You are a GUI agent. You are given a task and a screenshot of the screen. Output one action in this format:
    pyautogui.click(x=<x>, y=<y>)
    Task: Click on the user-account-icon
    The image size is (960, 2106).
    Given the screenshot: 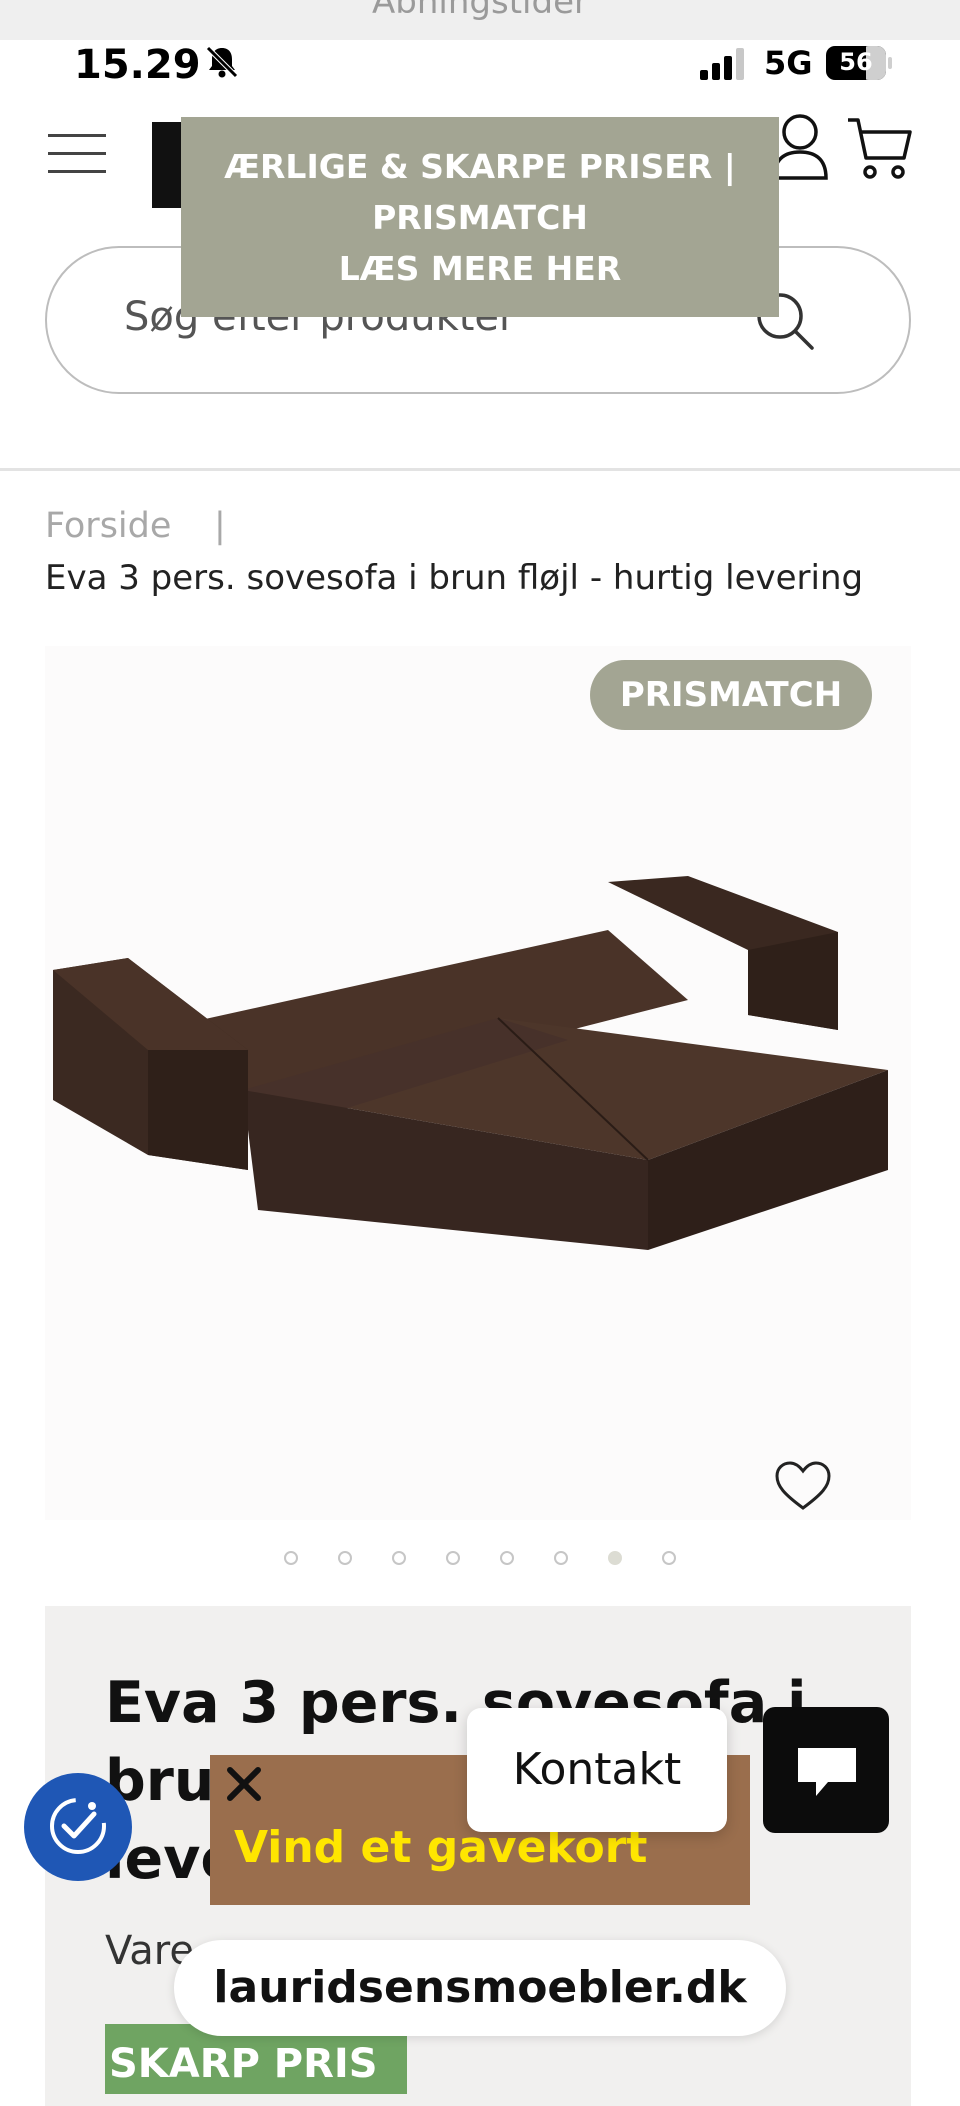 What is the action you would take?
    pyautogui.click(x=800, y=147)
    